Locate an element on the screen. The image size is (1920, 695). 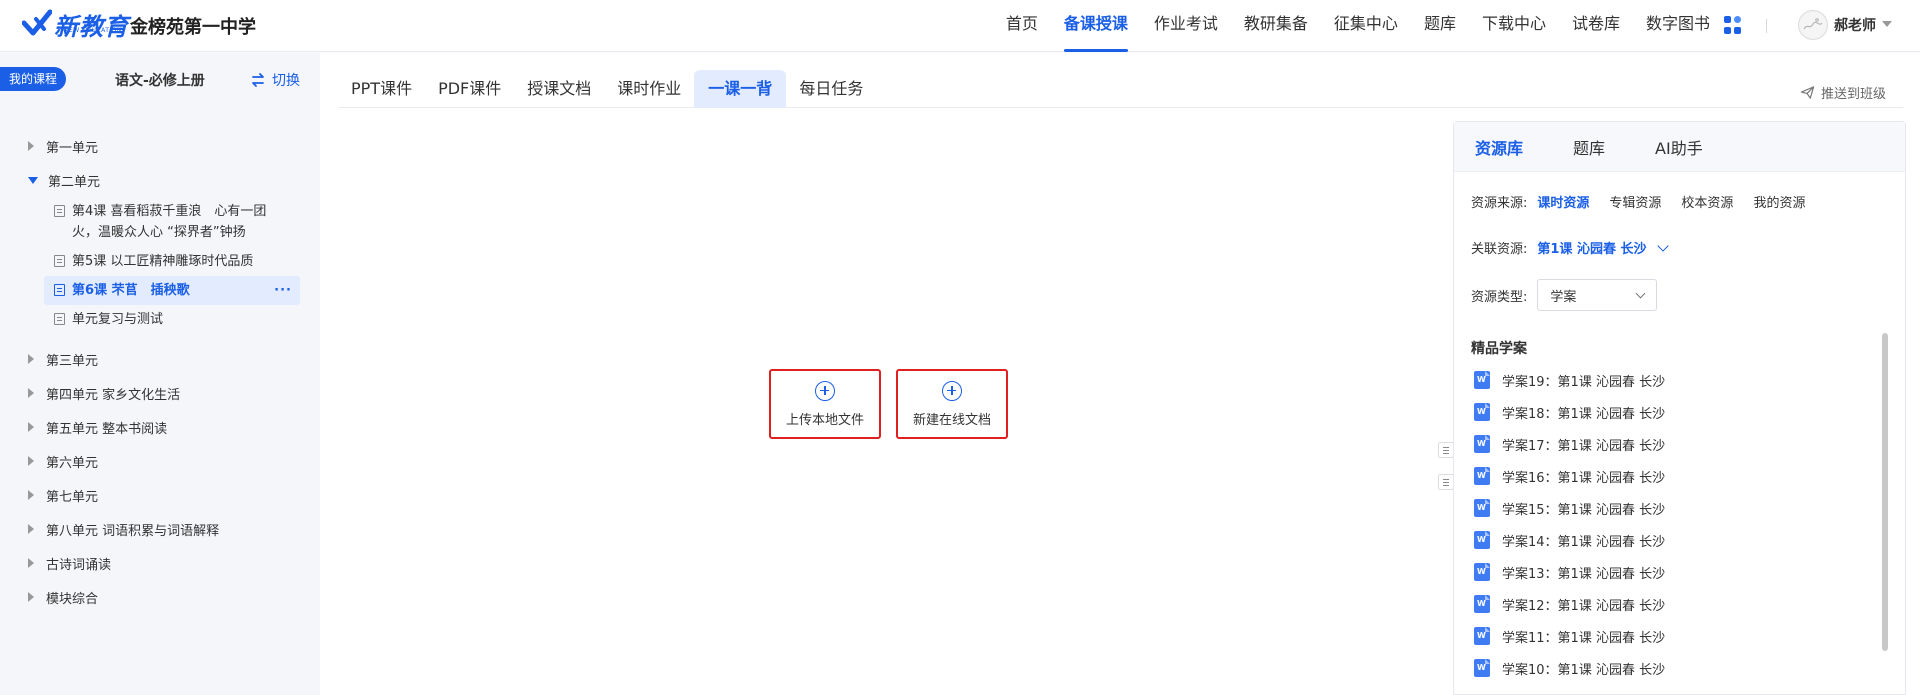
list-item: 学案19：第1课 沁园春 长沙 is located at coordinates (1669, 380).